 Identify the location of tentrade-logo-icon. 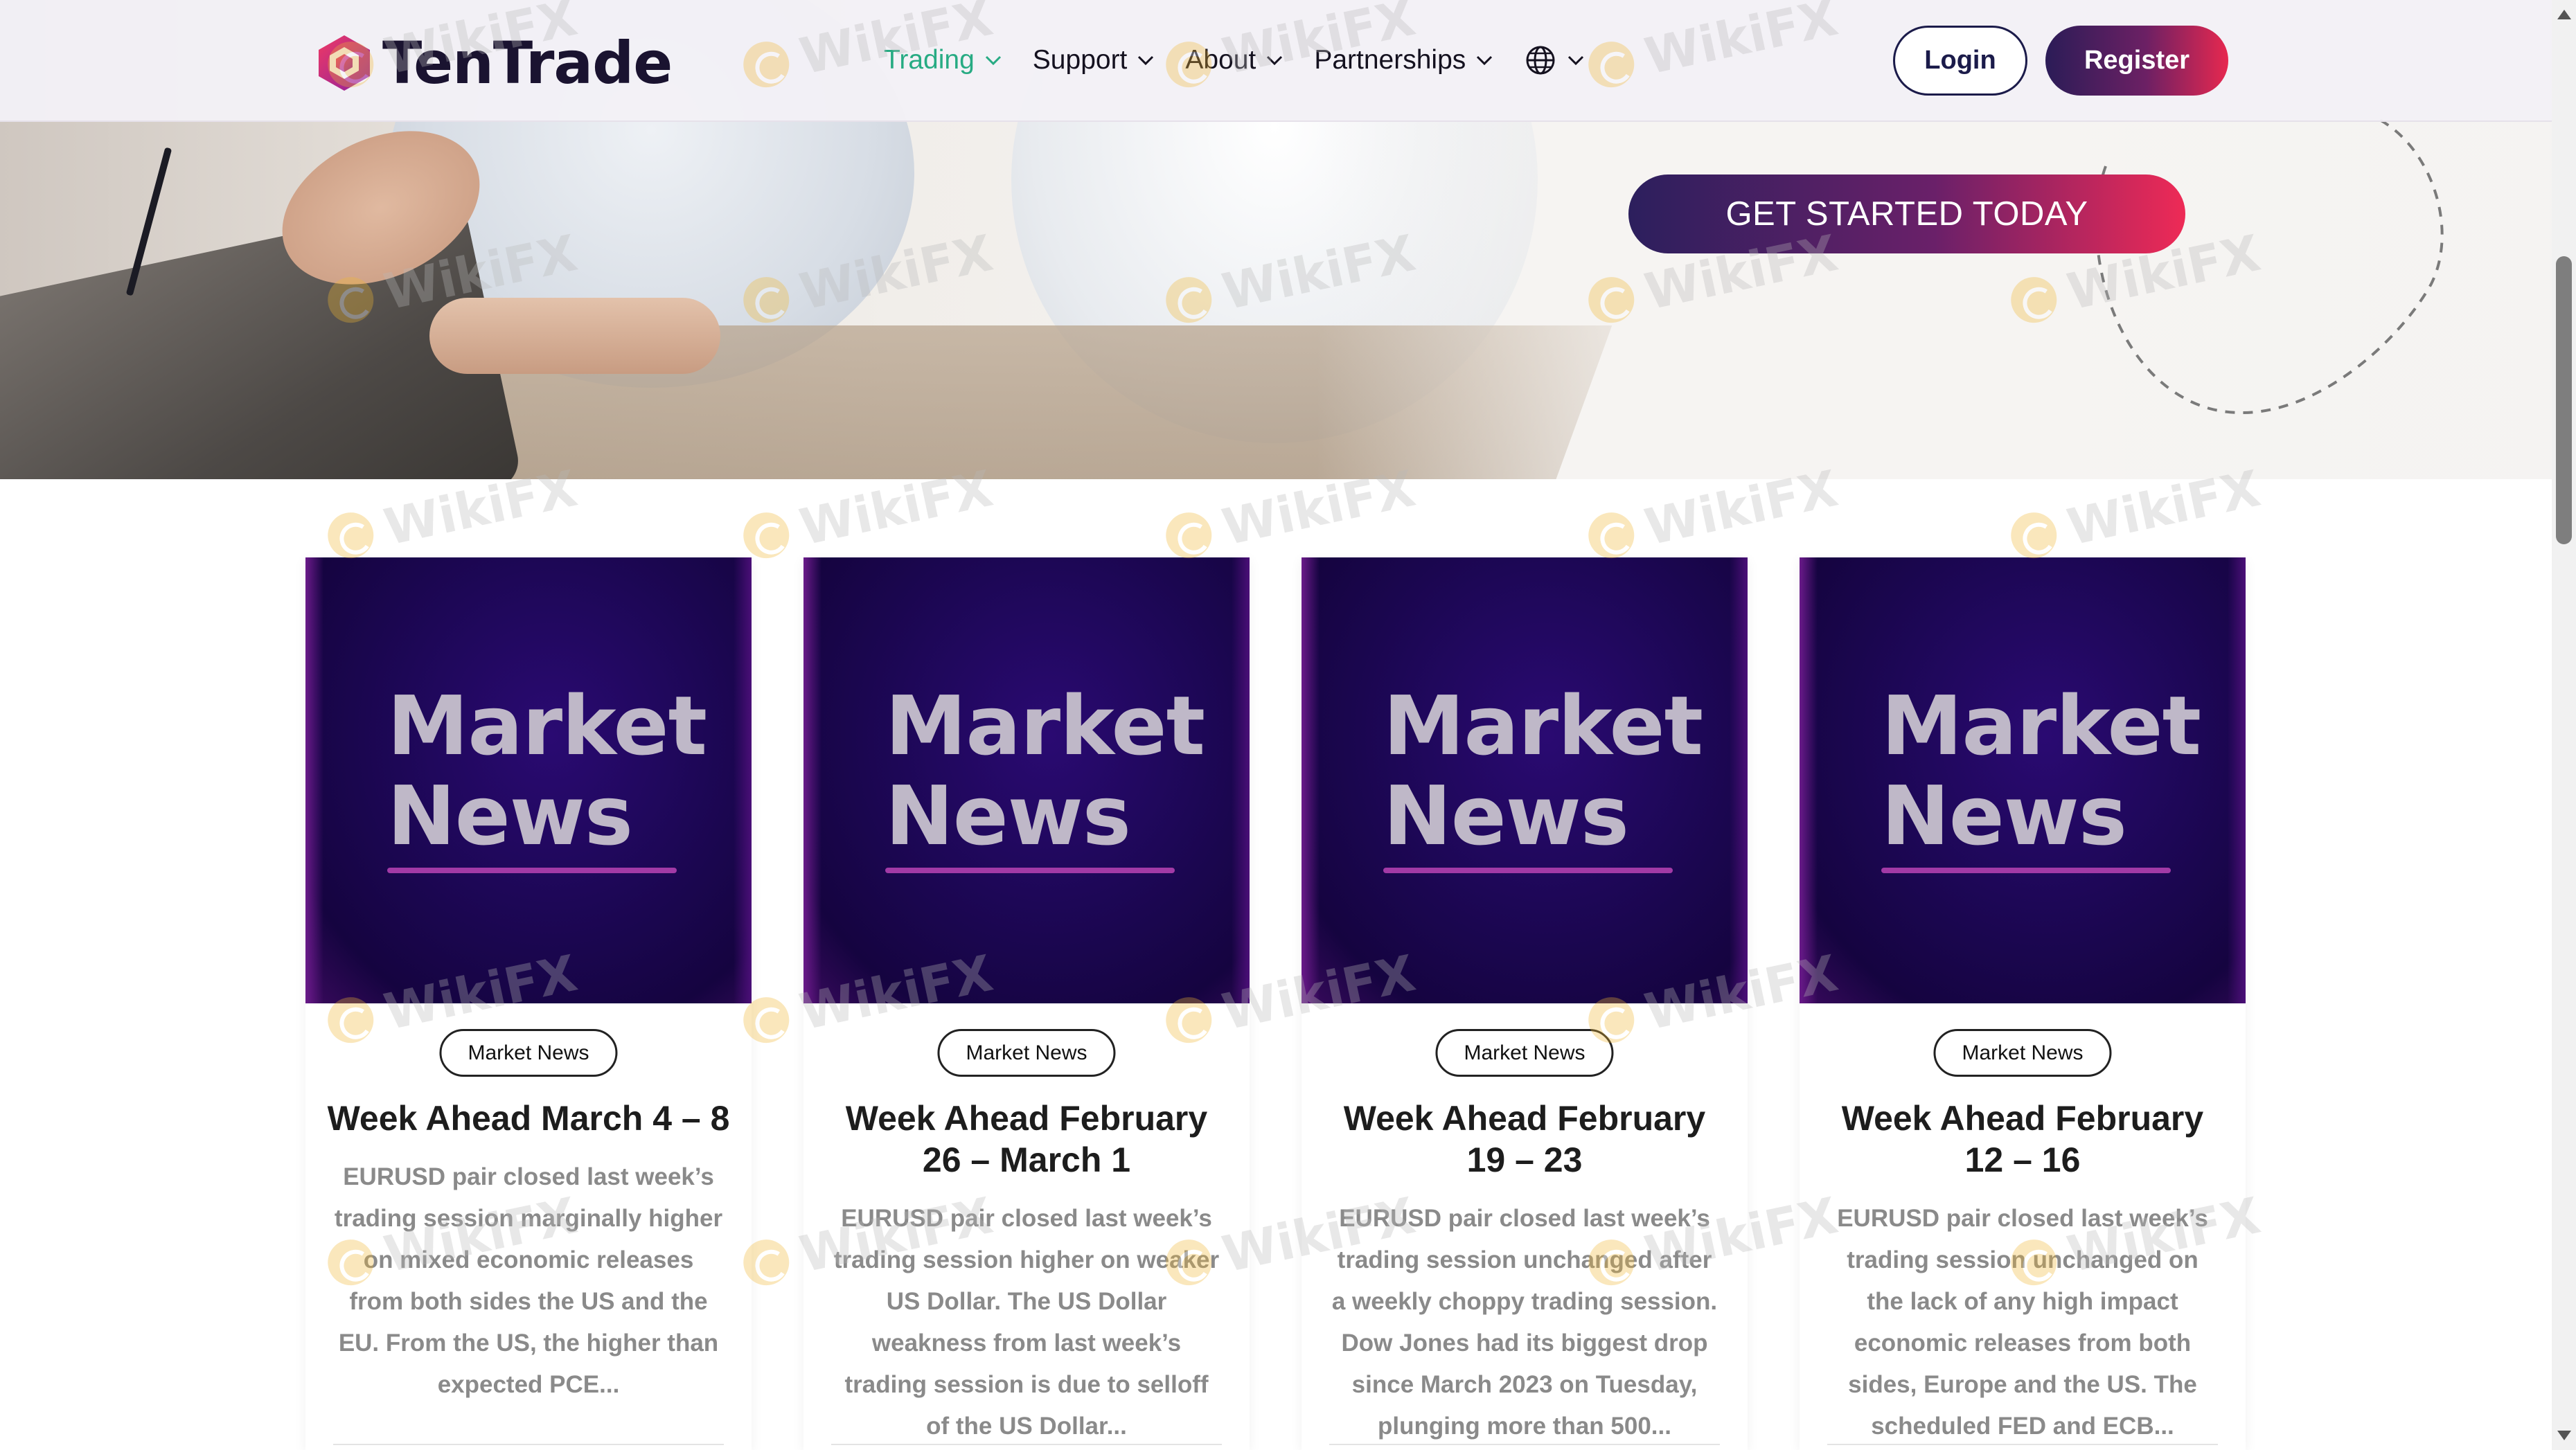
(344, 63).